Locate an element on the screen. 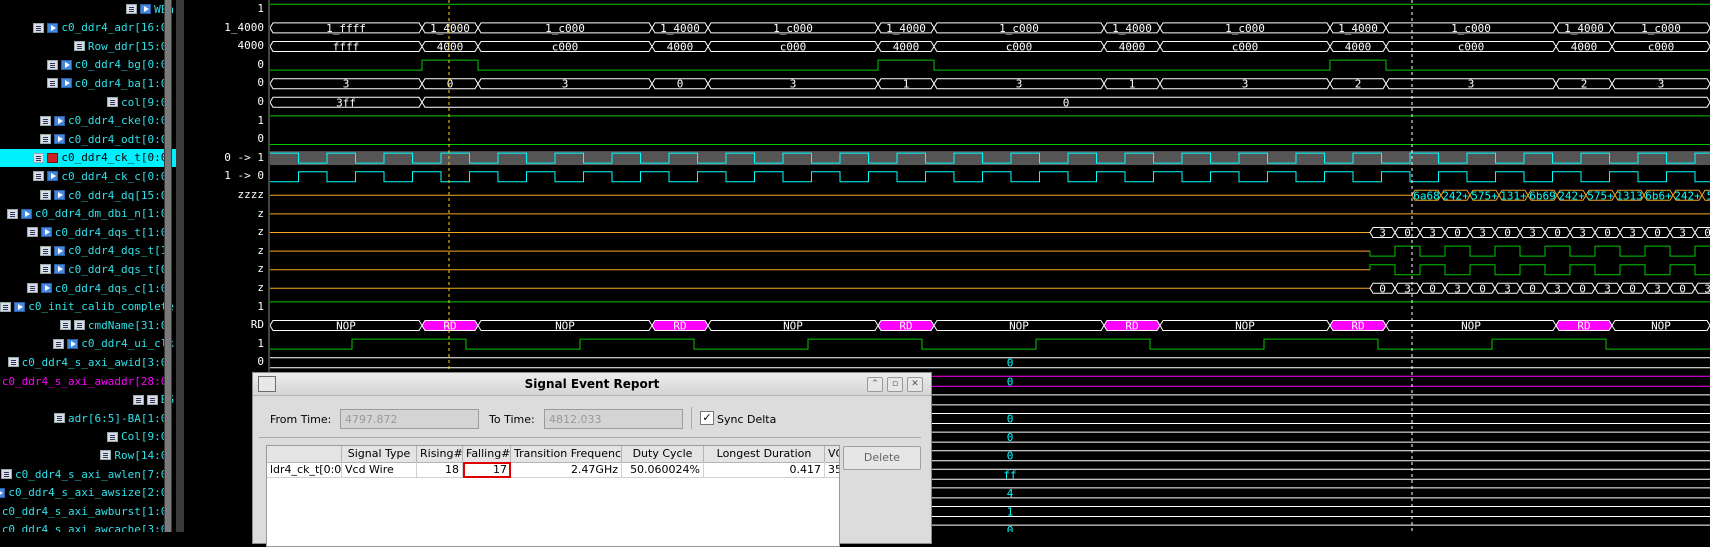  signal-row: c0_ddr4_dqs_t[0] is located at coordinates (107, 269).